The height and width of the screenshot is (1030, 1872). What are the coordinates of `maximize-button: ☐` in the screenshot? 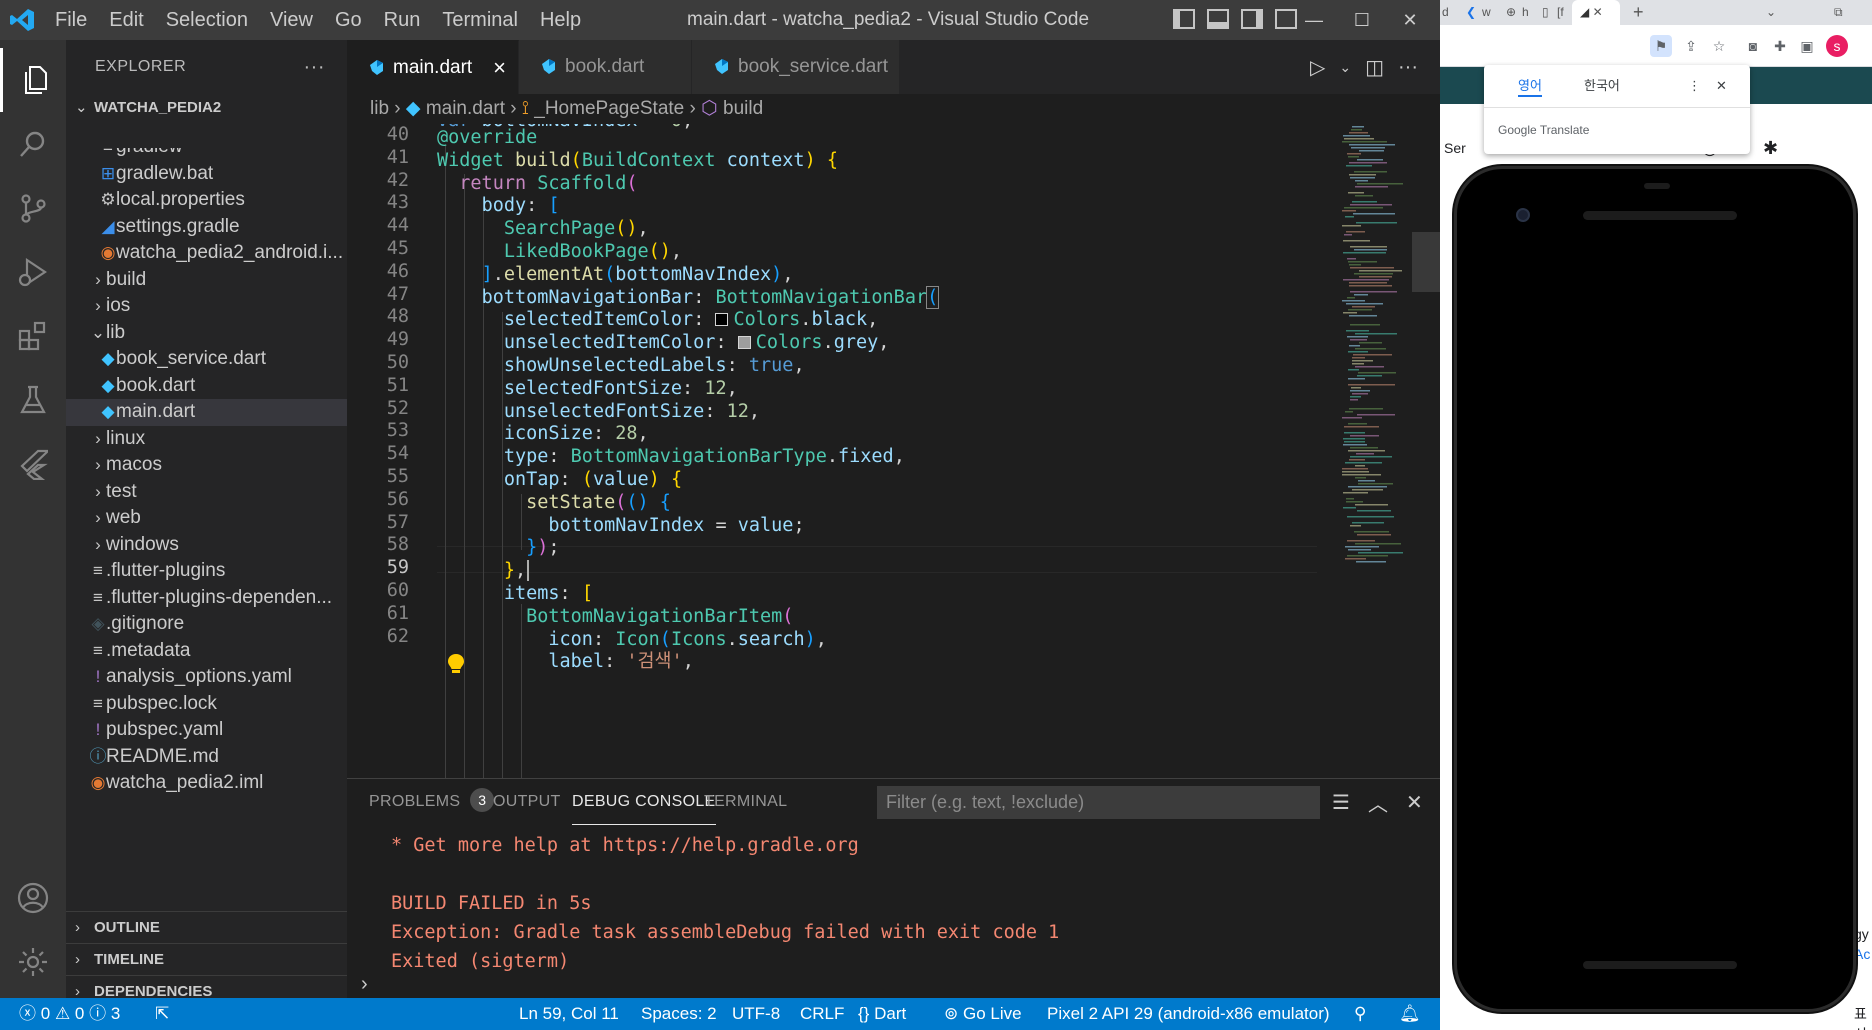 It's located at (1362, 20).